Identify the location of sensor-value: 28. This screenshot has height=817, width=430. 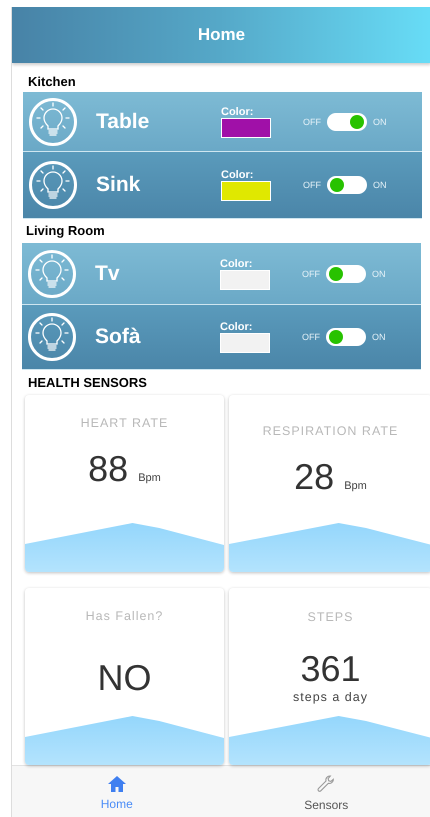
(314, 477).